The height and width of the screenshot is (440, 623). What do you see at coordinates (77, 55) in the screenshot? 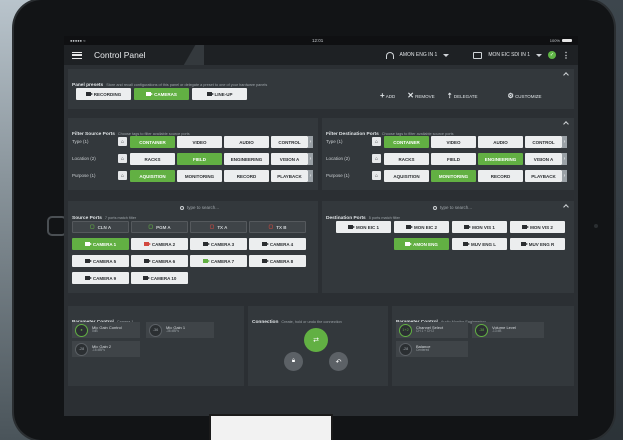
I see `menu-icon` at bounding box center [77, 55].